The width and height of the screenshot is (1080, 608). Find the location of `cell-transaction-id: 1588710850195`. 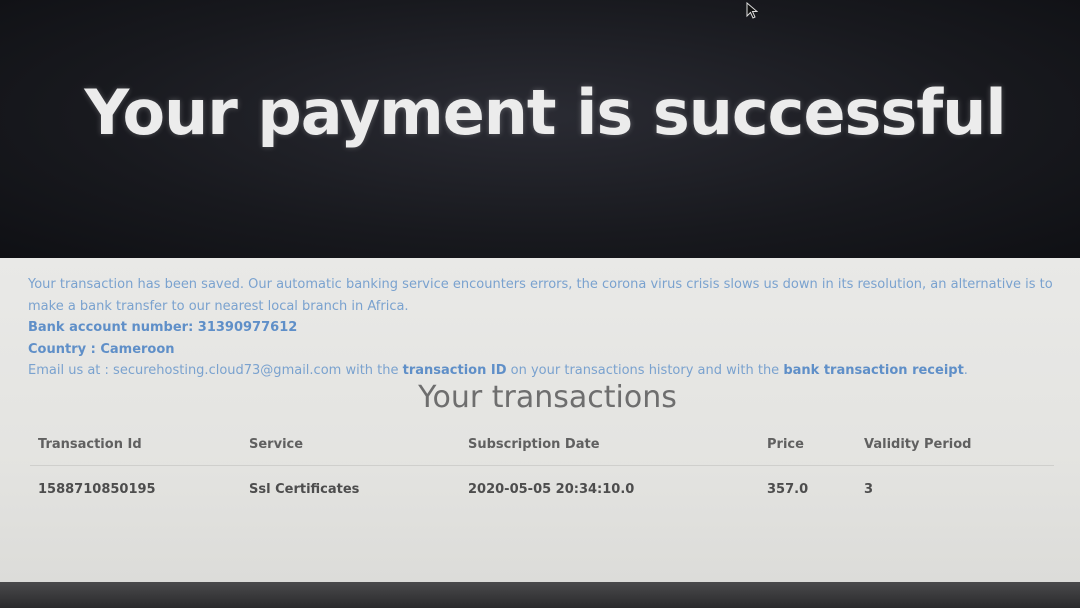

cell-transaction-id: 1588710850195 is located at coordinates (97, 489).